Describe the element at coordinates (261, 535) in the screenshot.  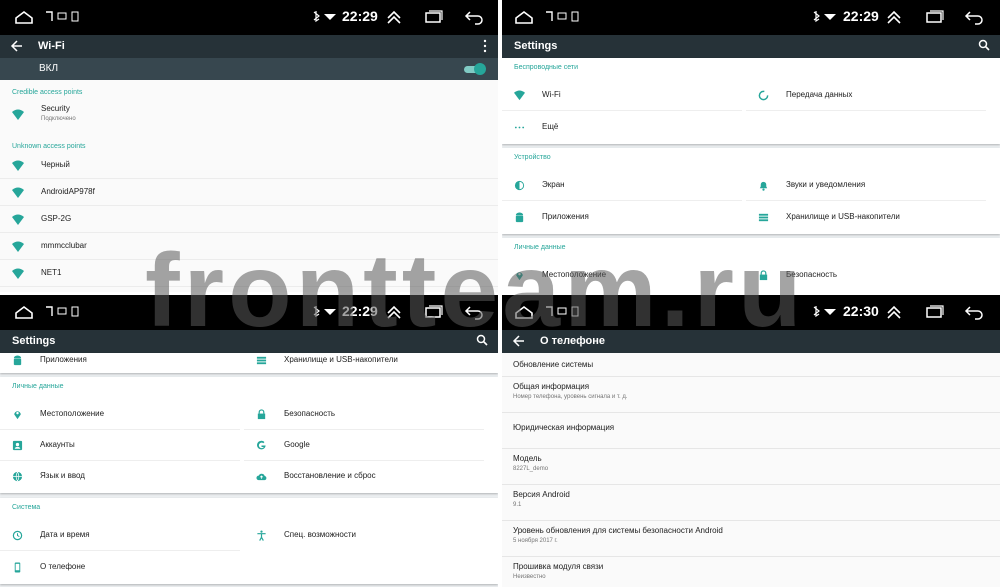
I see `accessibility-icon` at that location.